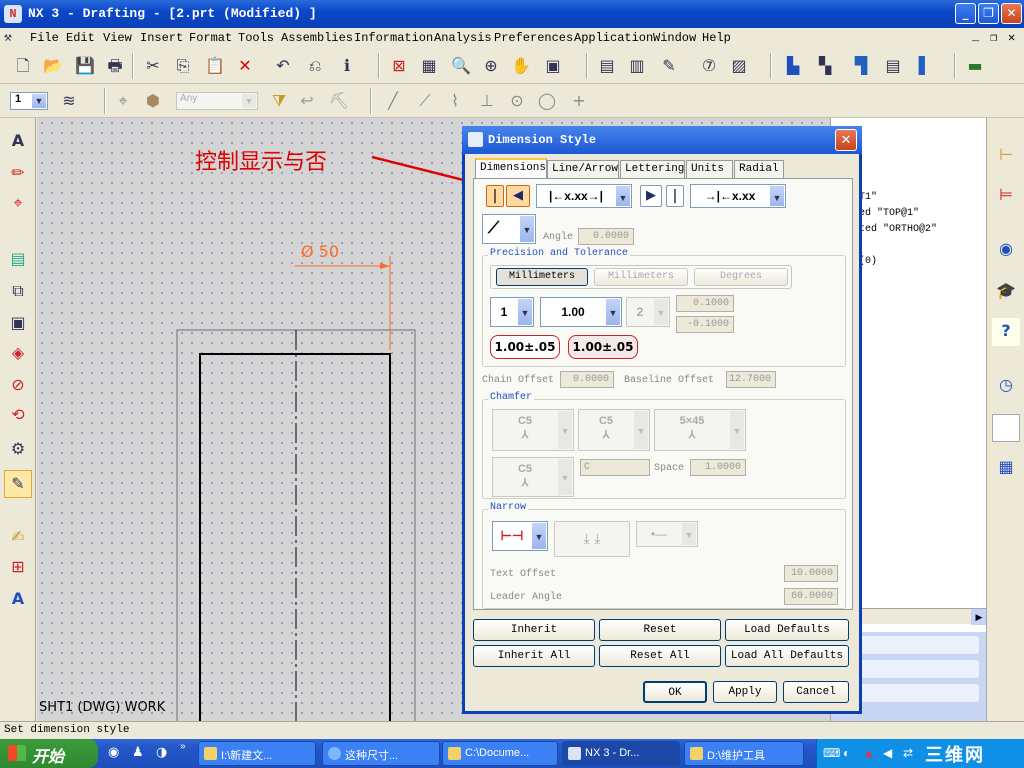  Describe the element at coordinates (1006, 468) in the screenshot. I see `spreadsheet-tab-icon: ▦` at that location.